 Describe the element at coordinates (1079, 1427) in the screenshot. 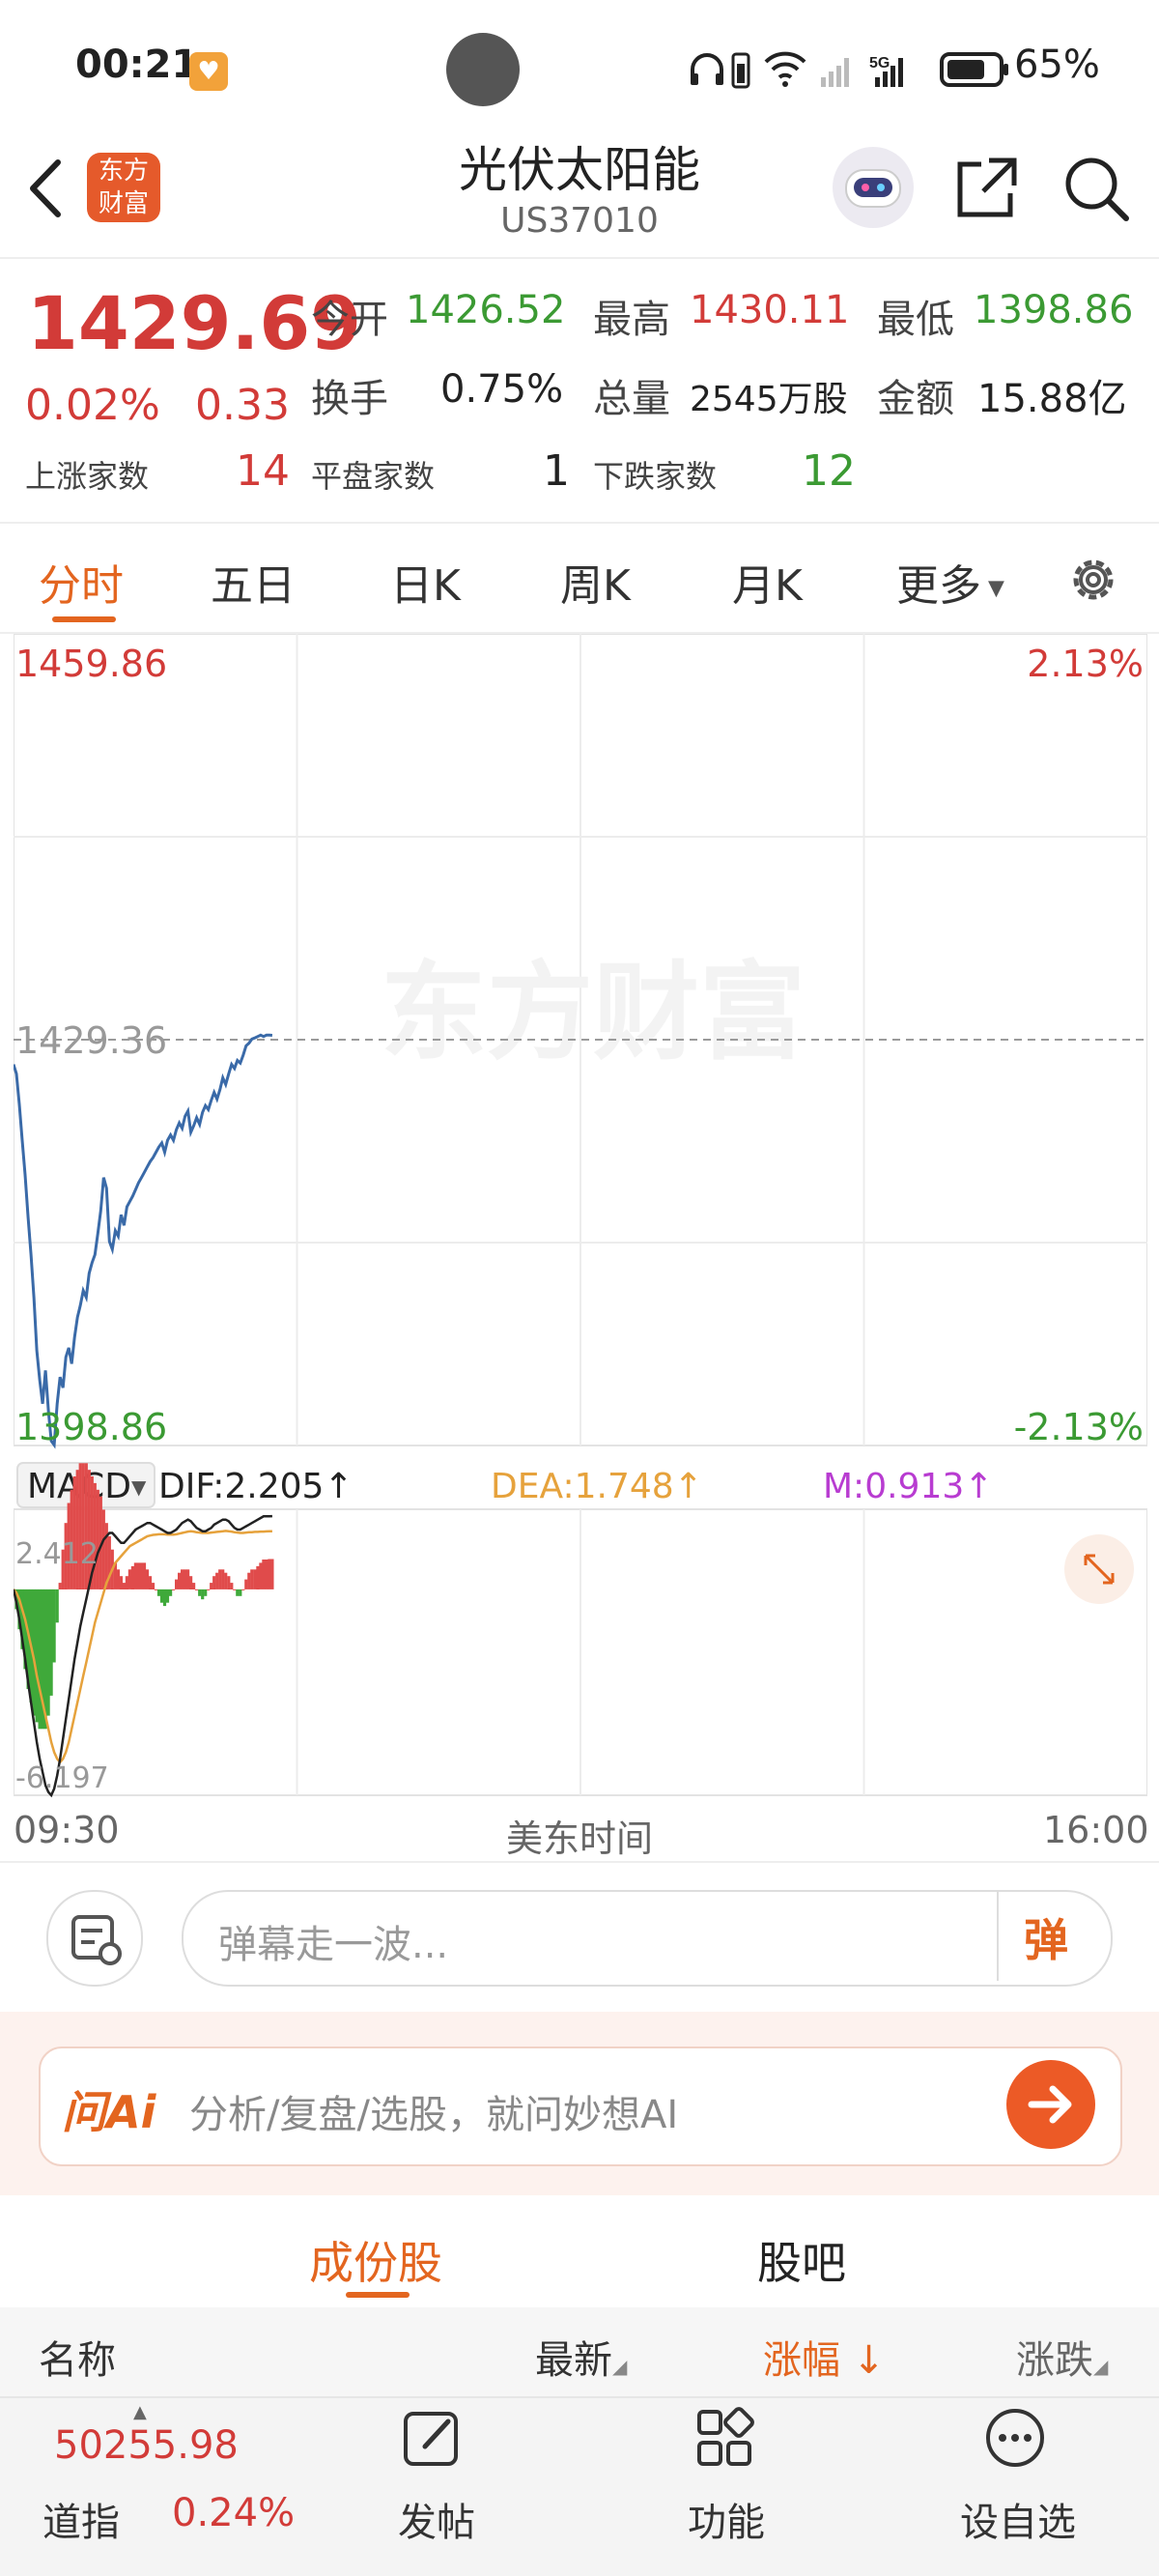

I see `pct-min-label: -2.13%` at that location.